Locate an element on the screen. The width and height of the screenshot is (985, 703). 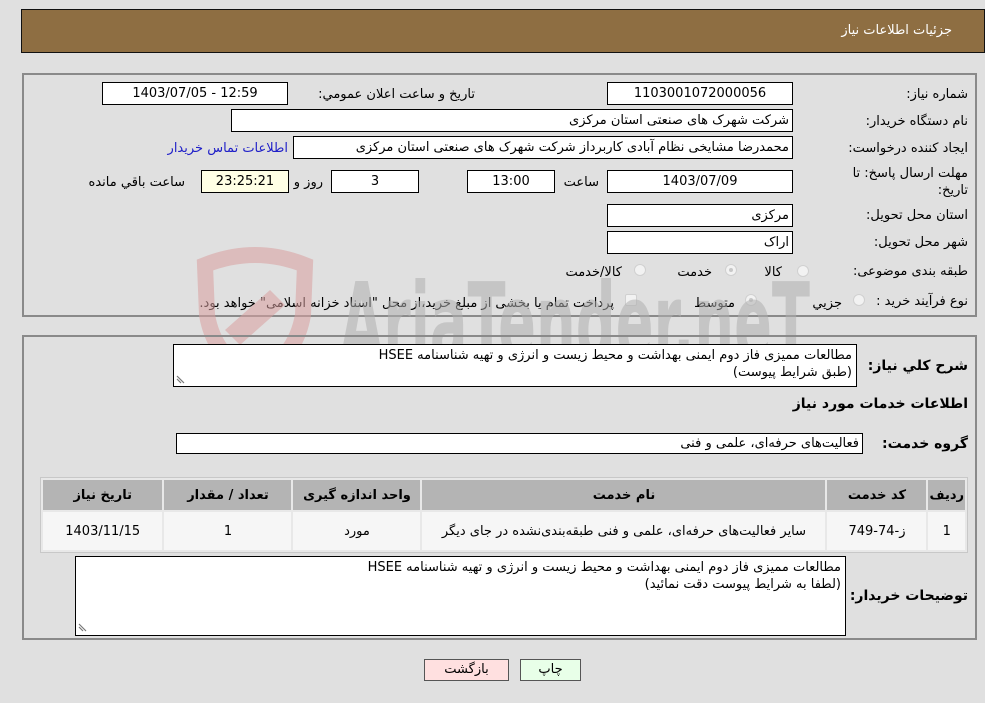
cell-unit: مورد is located at coordinates (357, 531).